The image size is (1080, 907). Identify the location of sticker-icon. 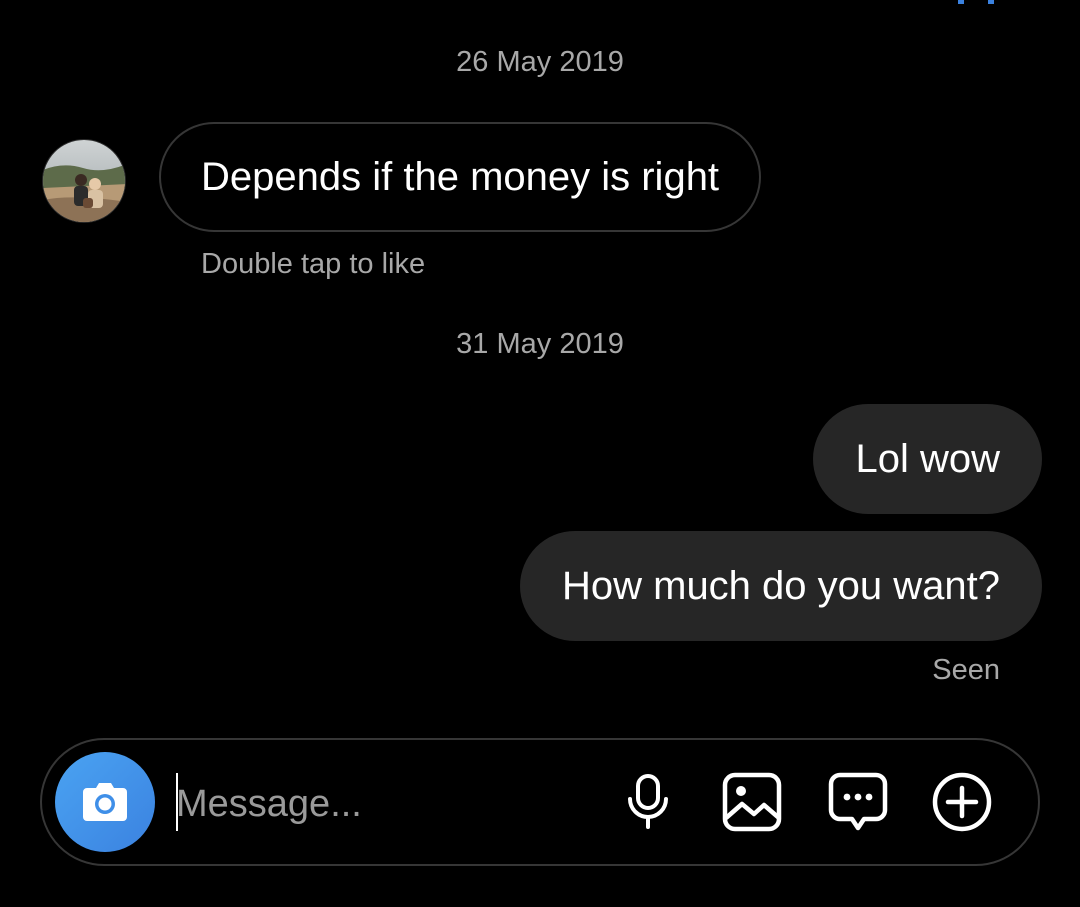
(858, 801).